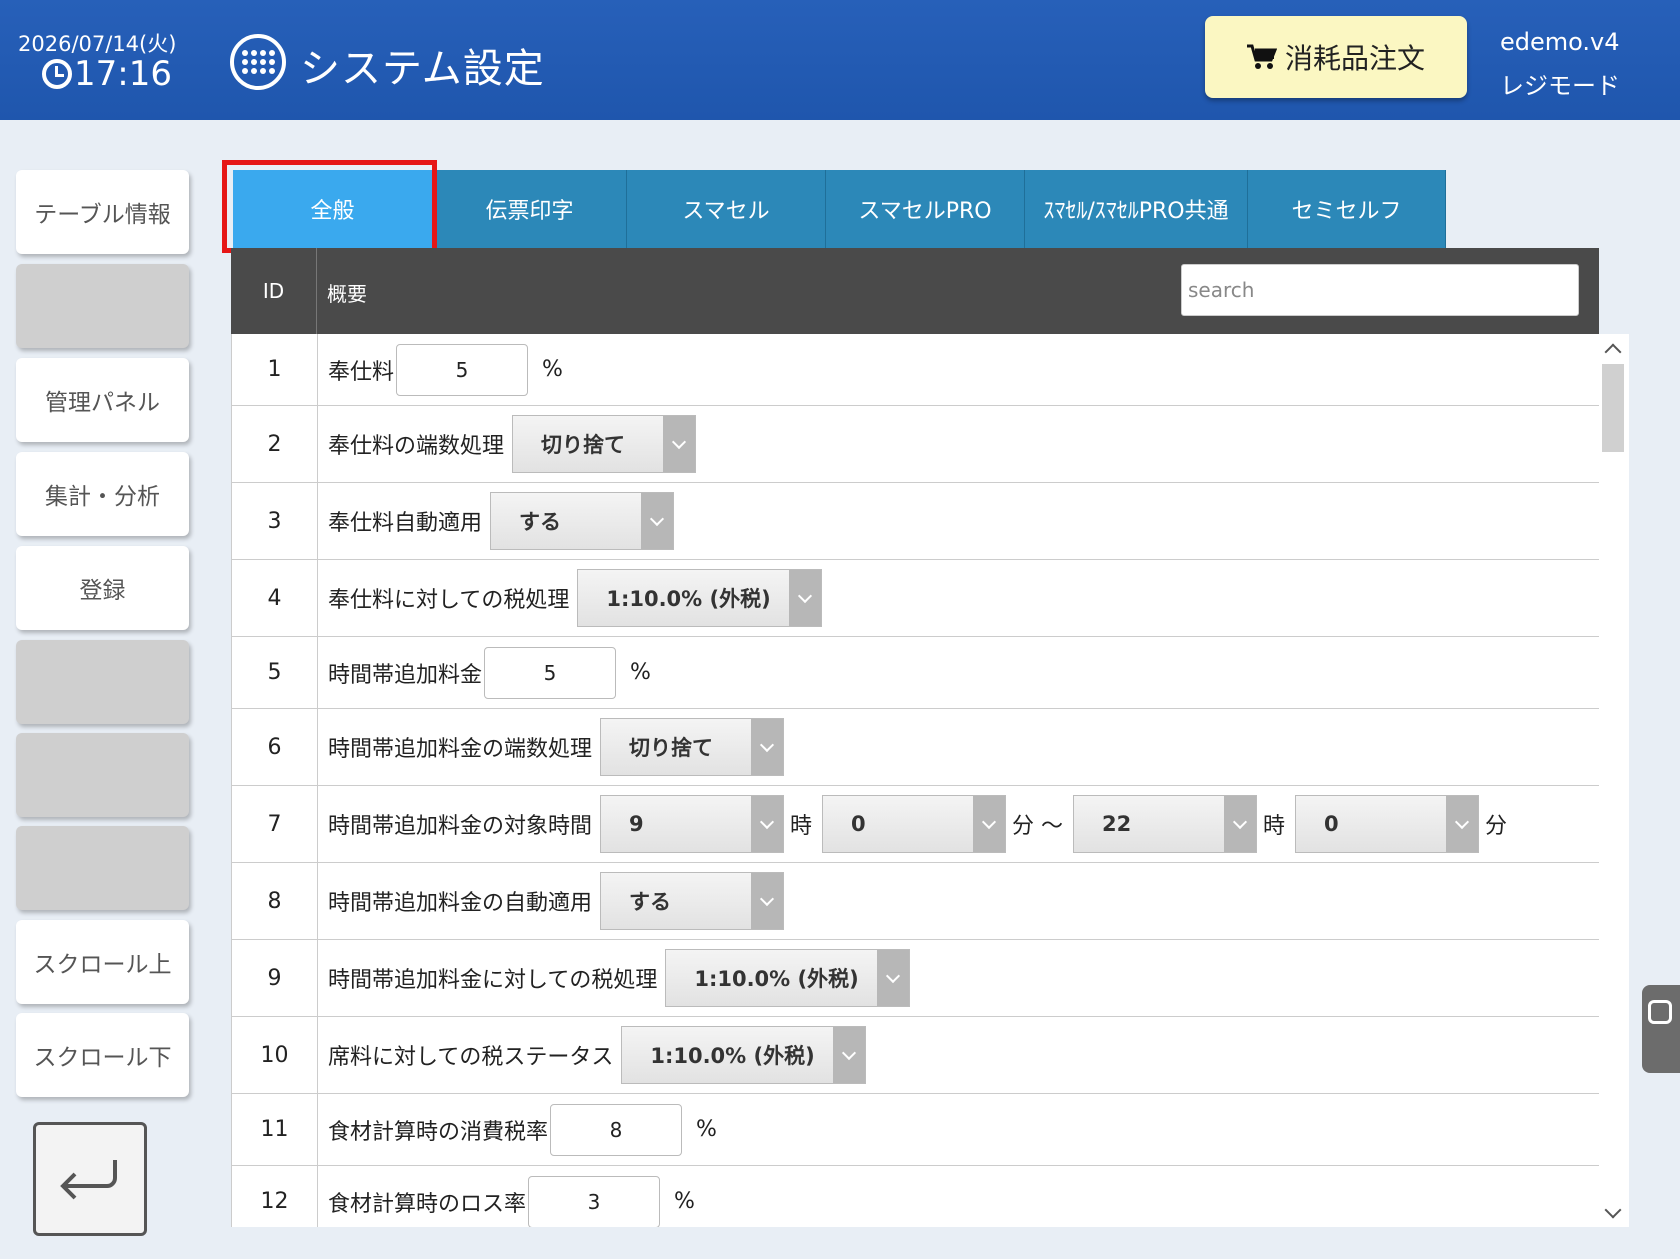 This screenshot has width=1680, height=1259. What do you see at coordinates (915, 444) in the screenshot?
I see `table-row: 2 奉仕料の端数処理 切り捨て` at bounding box center [915, 444].